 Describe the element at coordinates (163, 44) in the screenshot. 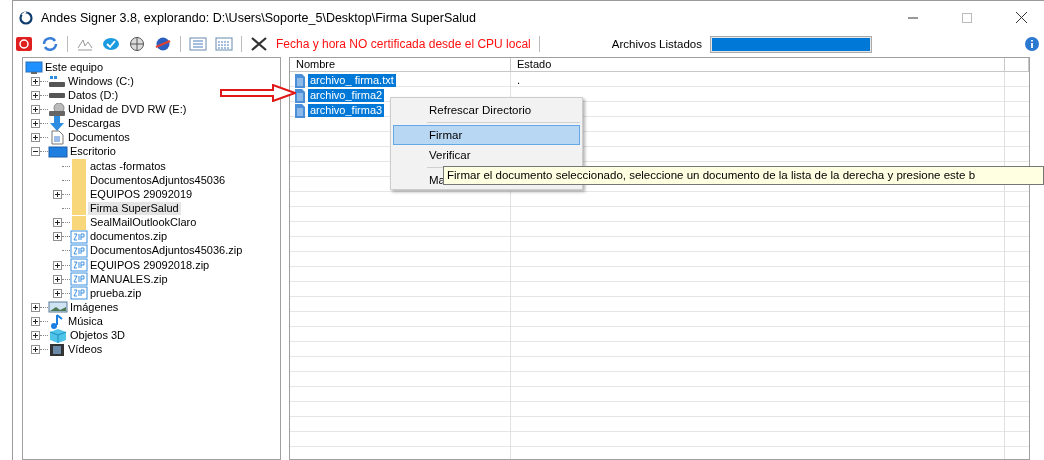

I see `planet-icon` at that location.